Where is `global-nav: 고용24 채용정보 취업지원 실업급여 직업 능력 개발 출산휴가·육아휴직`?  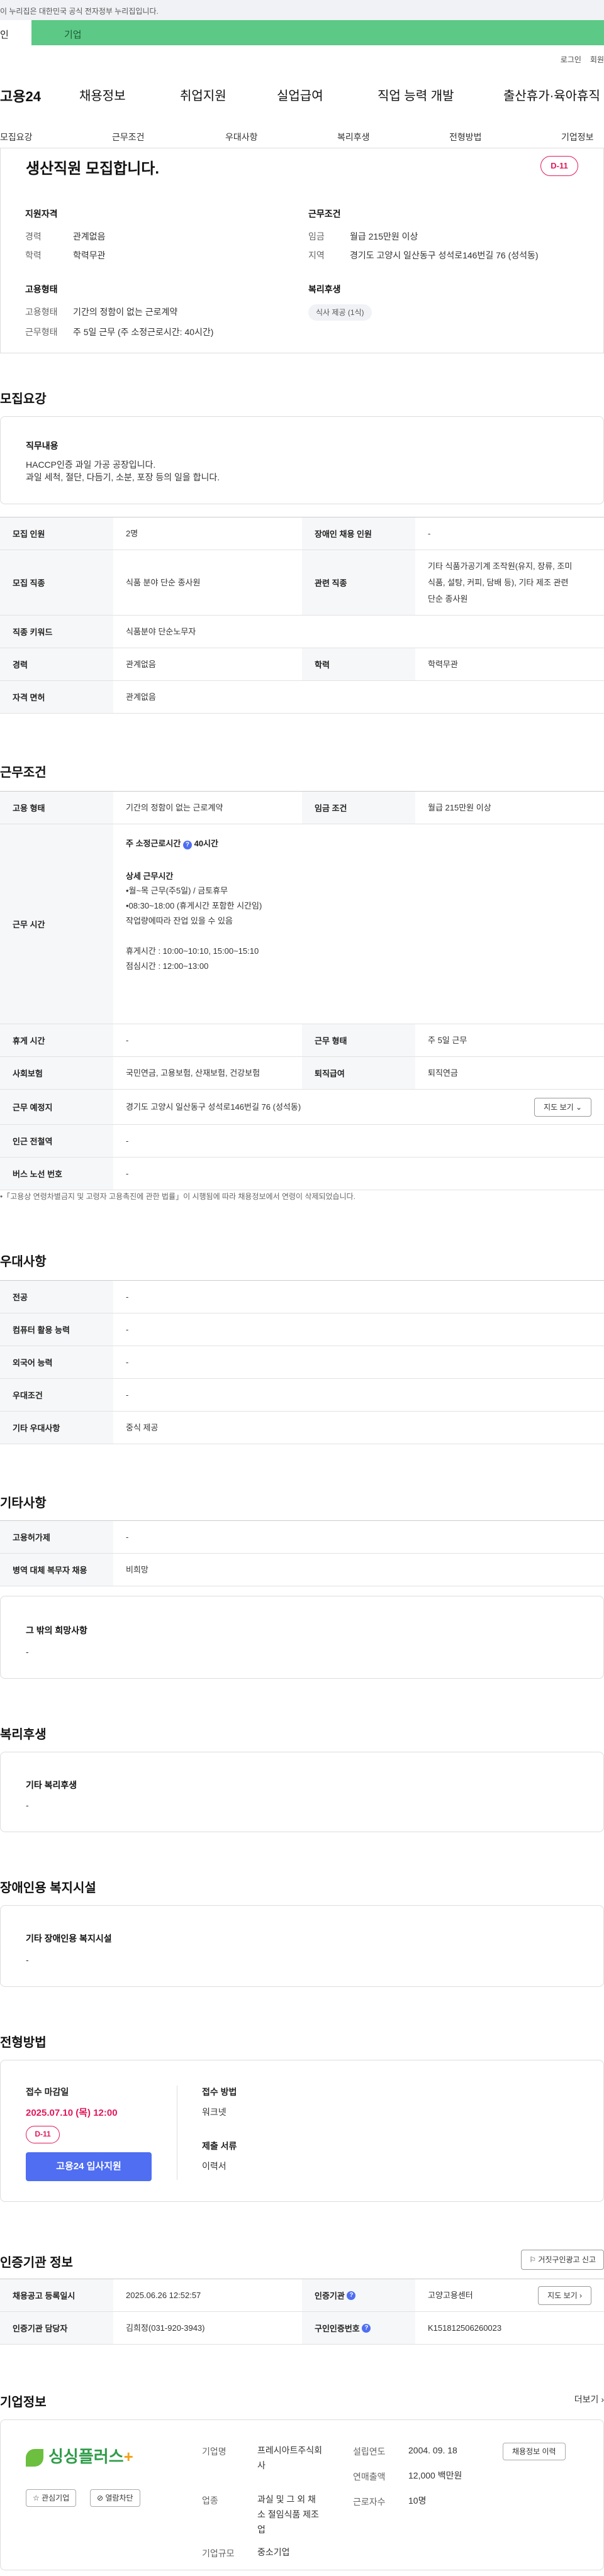 global-nav: 고용24 채용정보 취업지원 실업급여 직업 능력 개발 출산휴가·육아휴직 is located at coordinates (302, 98).